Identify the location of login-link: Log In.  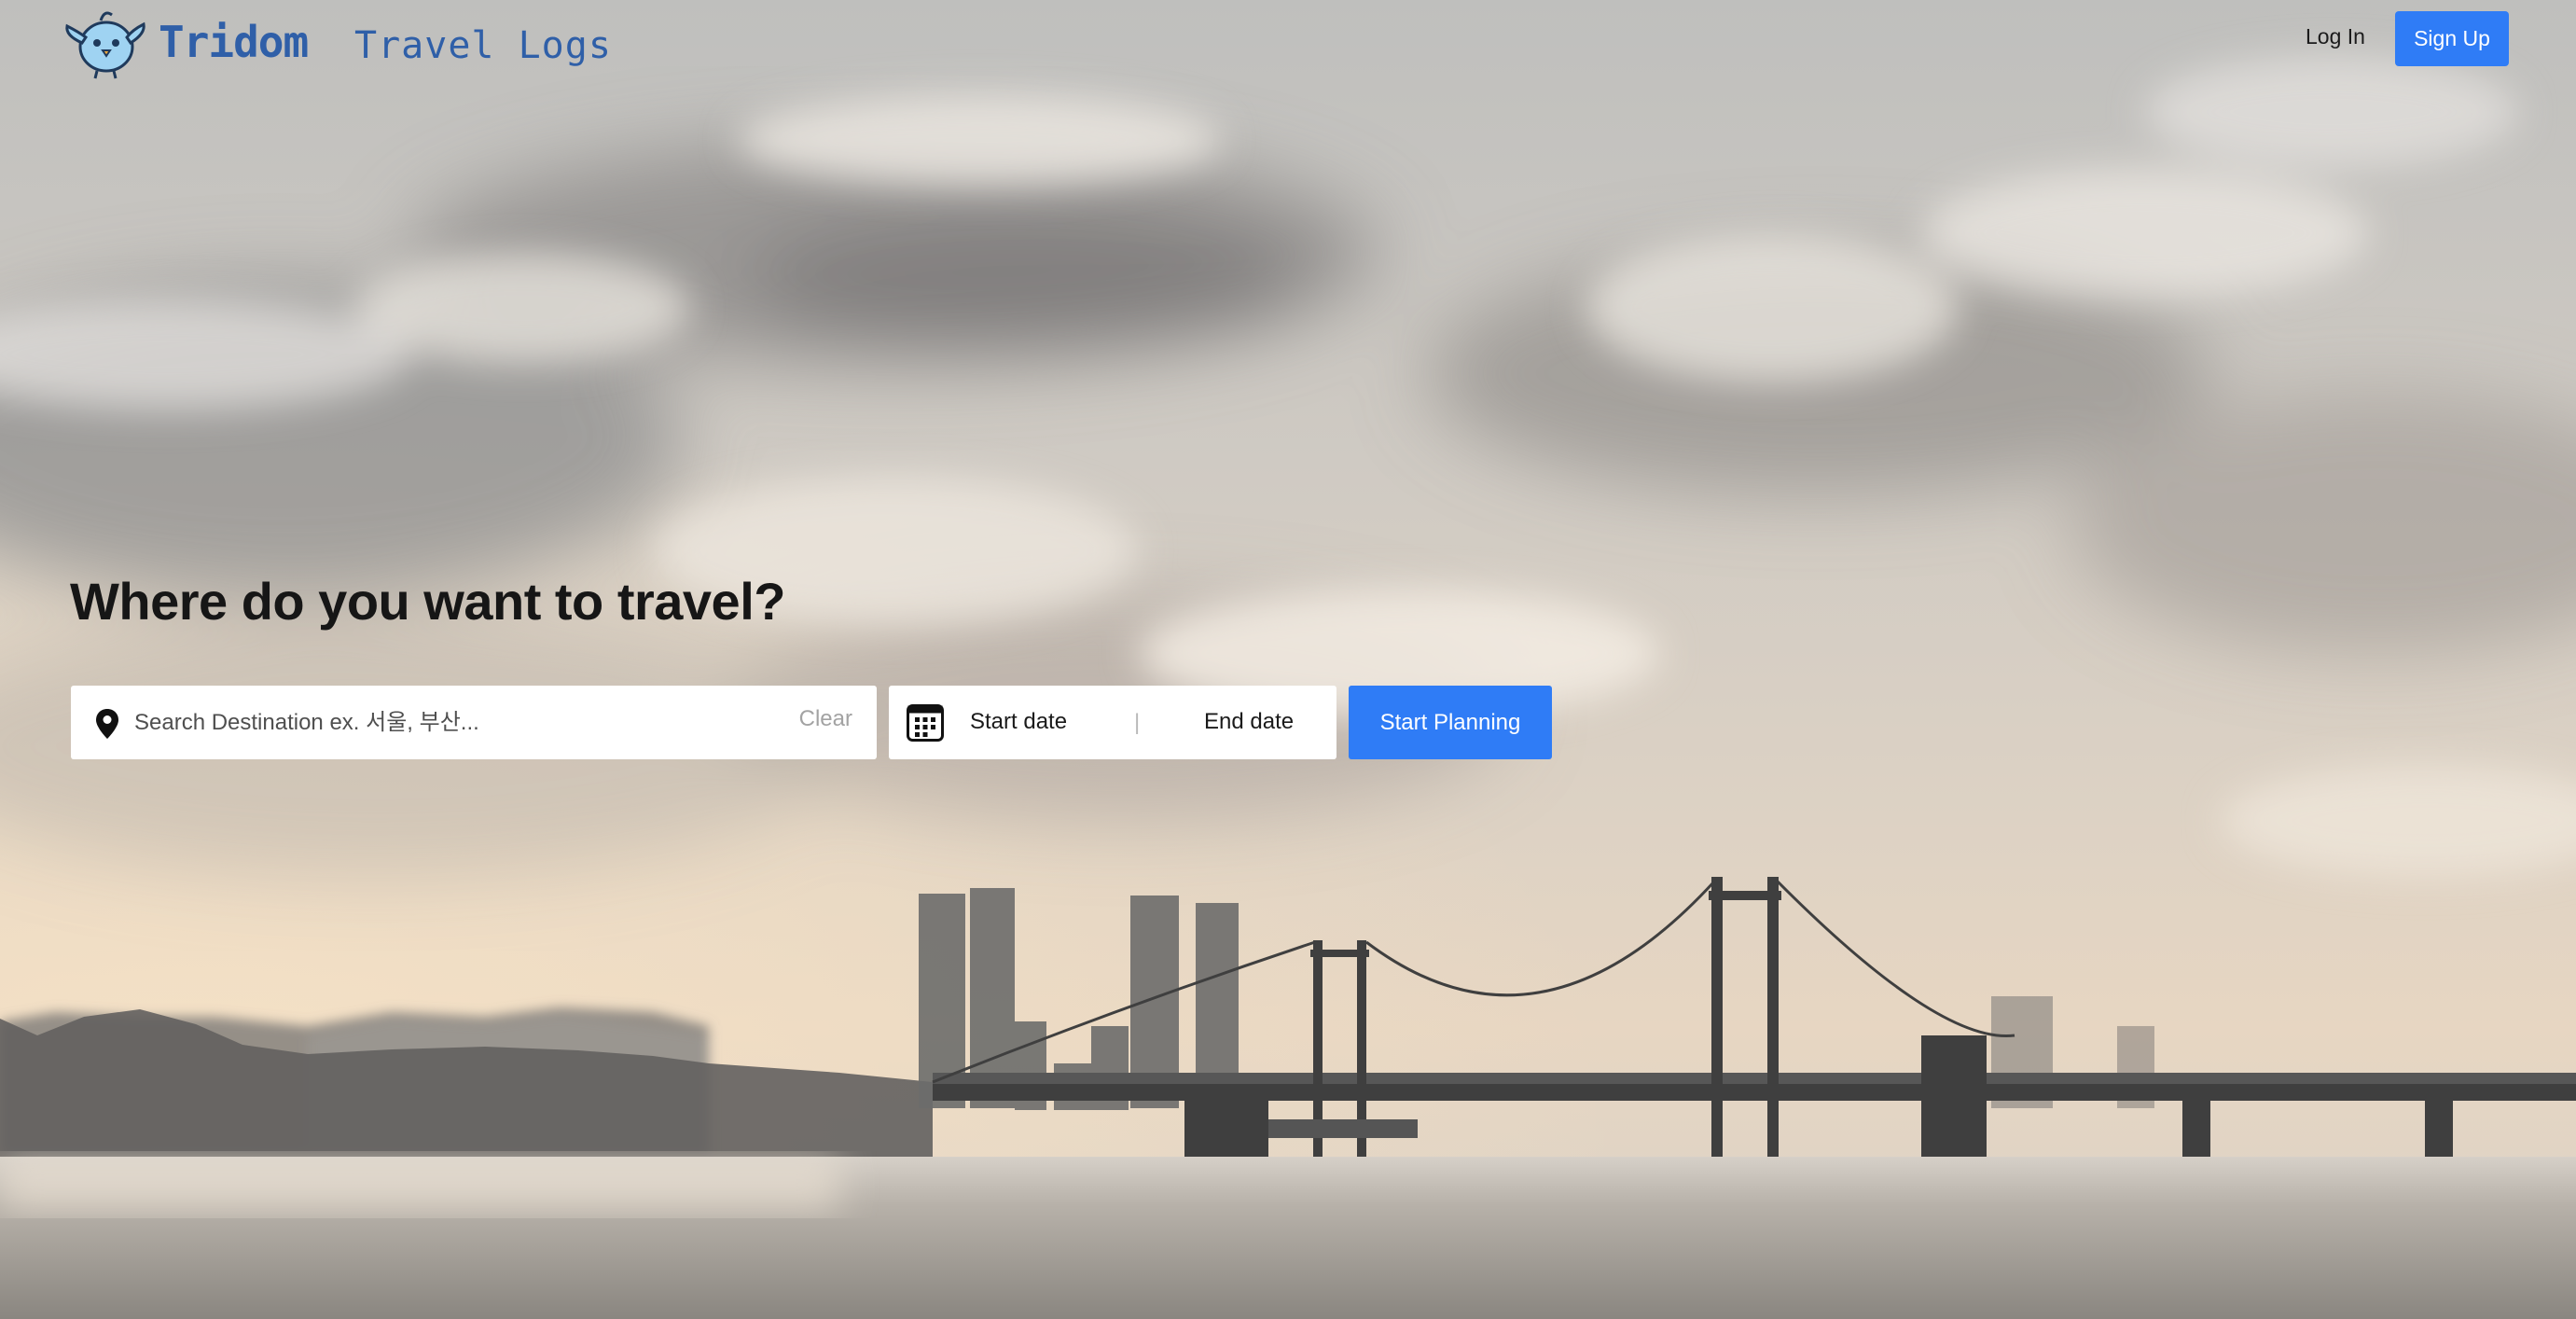
(2335, 36).